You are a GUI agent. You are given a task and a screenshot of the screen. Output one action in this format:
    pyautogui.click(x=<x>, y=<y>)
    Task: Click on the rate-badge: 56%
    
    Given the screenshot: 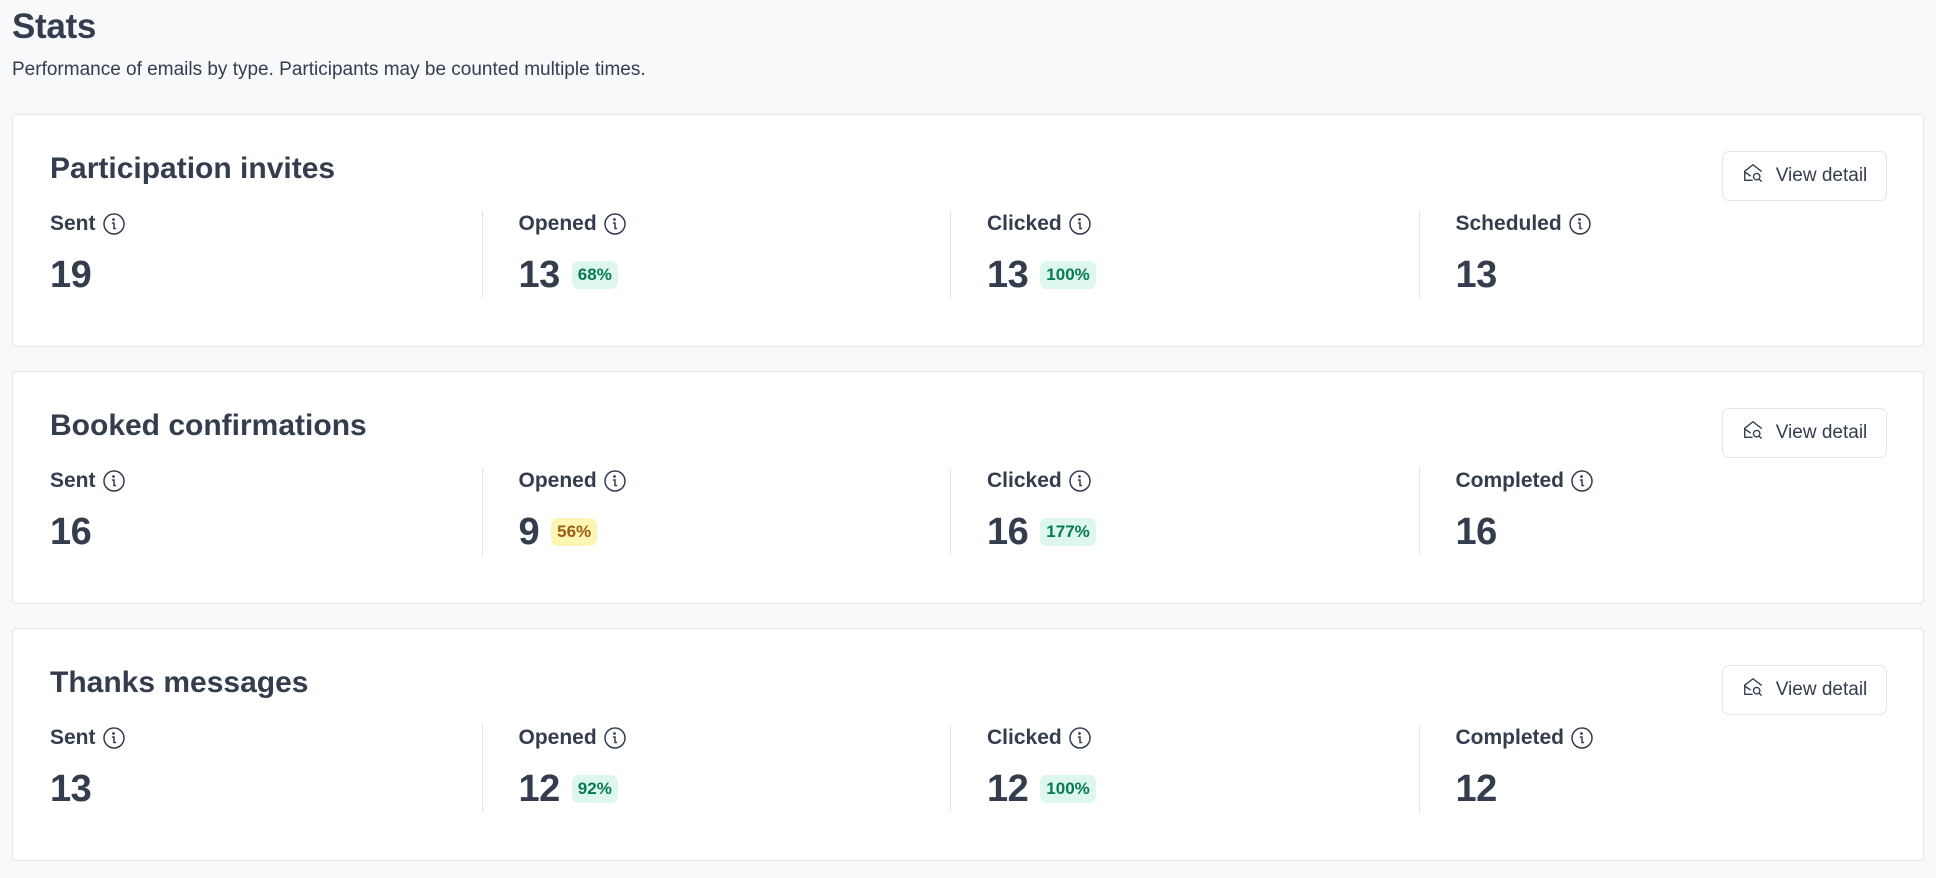 What is the action you would take?
    pyautogui.click(x=574, y=532)
    